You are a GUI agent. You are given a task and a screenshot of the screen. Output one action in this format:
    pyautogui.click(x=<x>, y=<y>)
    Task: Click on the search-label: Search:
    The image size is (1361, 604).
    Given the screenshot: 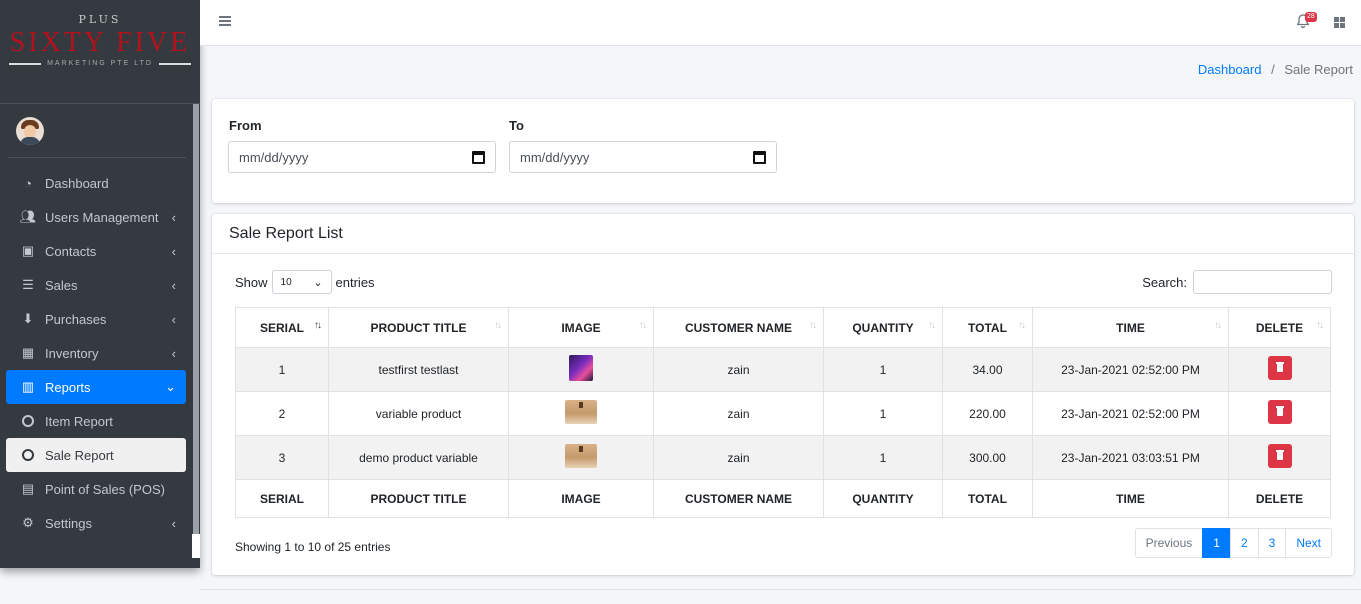 What is the action you would take?
    pyautogui.click(x=1164, y=282)
    